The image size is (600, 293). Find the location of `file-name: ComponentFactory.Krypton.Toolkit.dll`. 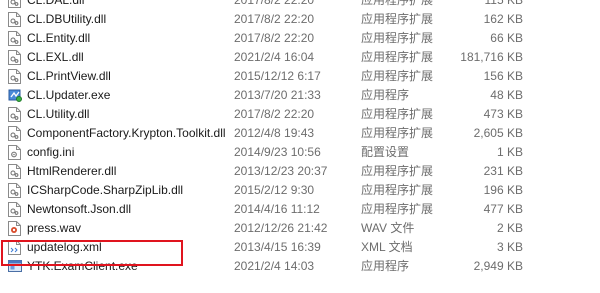

file-name: ComponentFactory.Krypton.Toolkit.dll is located at coordinates (126, 133).